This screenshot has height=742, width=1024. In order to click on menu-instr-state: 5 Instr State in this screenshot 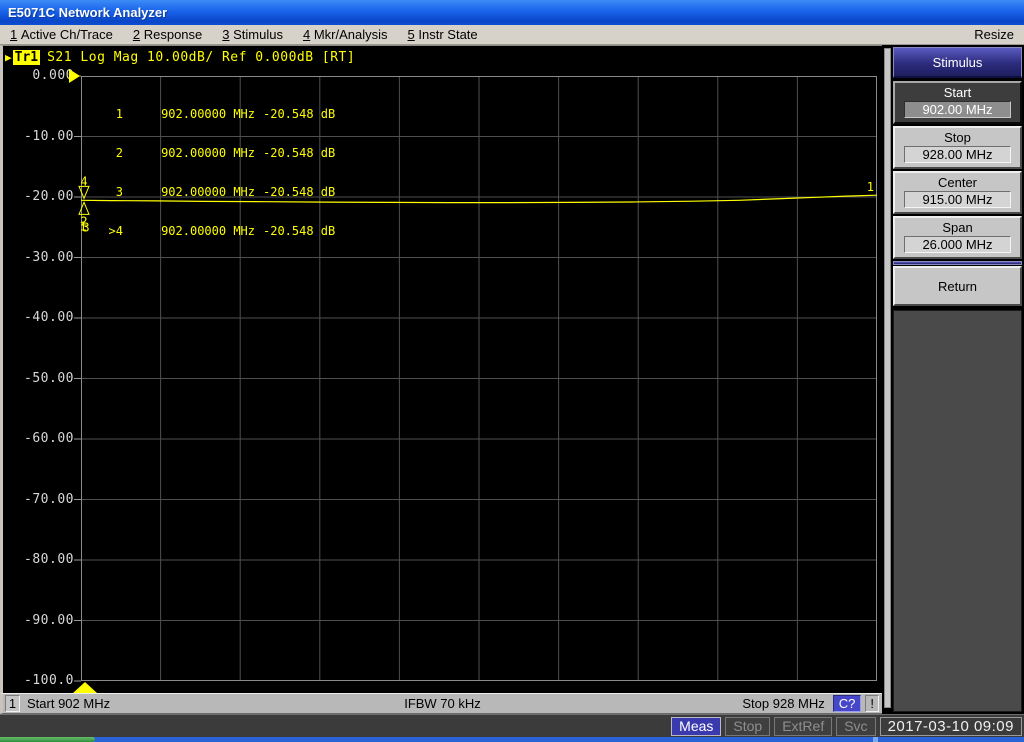, I will do `click(443, 35)`.